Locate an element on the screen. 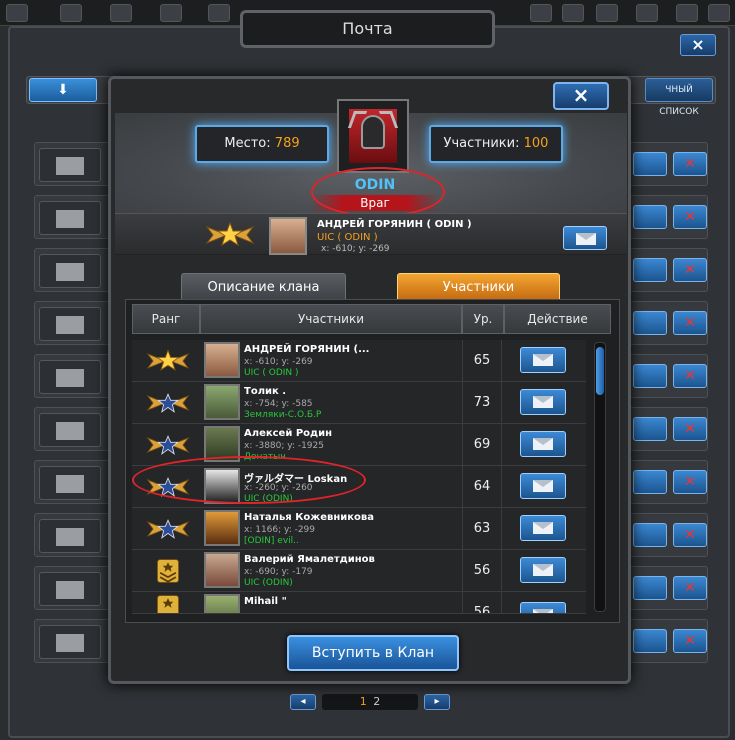 This screenshot has width=735, height=740. map-icon is located at coordinates (219, 13).